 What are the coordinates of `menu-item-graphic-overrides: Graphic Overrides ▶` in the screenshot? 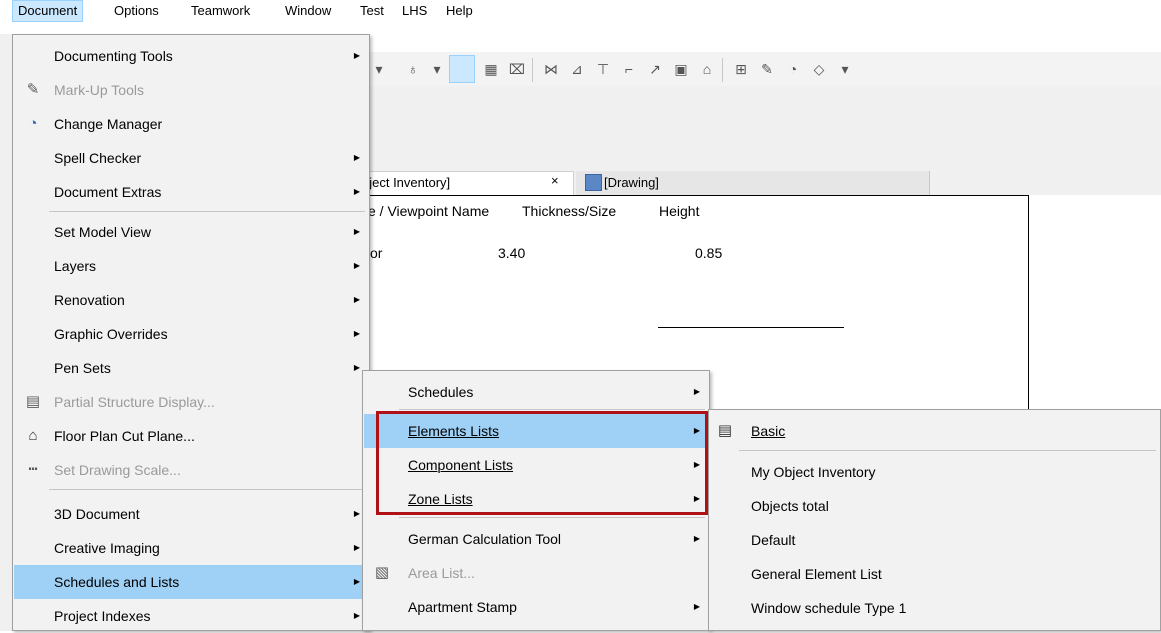 It's located at (191, 334).